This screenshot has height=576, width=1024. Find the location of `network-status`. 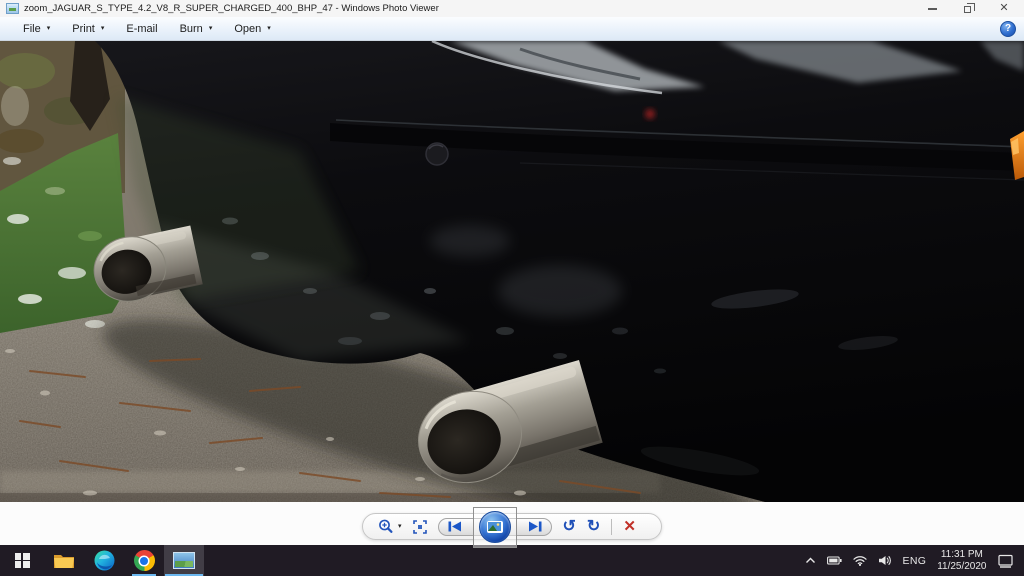

network-status is located at coordinates (859, 560).